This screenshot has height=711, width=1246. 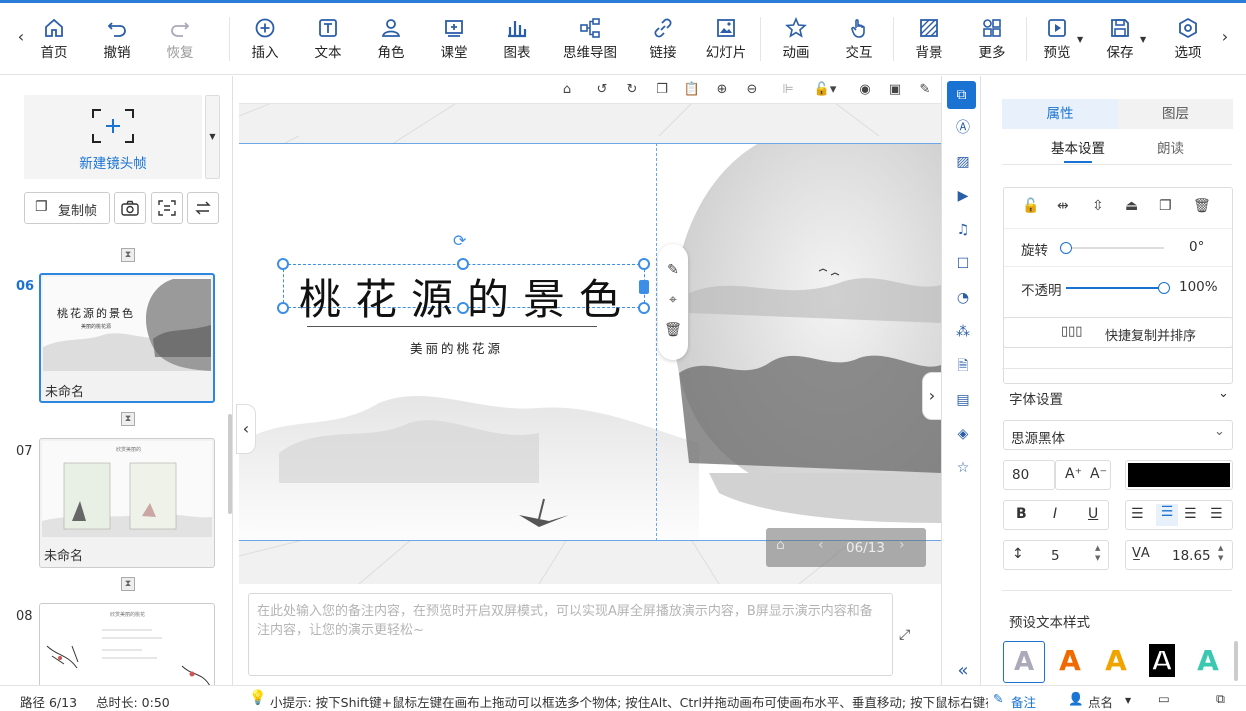 What do you see at coordinates (1118, 435) in the screenshot?
I see `font-family-select: 思源黑体 ⌄` at bounding box center [1118, 435].